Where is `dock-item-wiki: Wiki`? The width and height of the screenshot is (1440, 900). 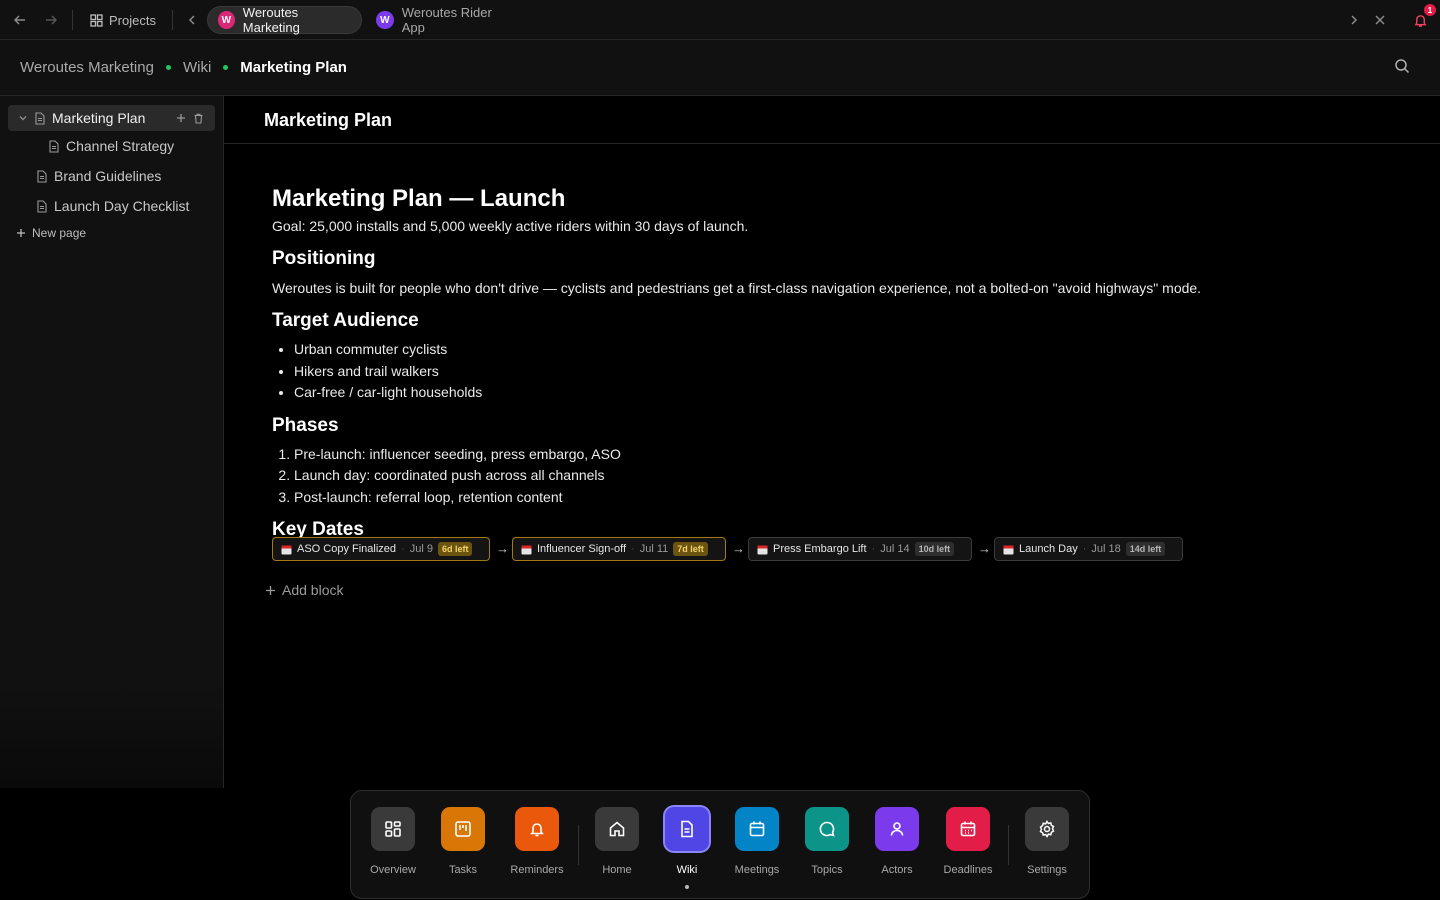
dock-item-wiki: Wiki is located at coordinates (687, 848).